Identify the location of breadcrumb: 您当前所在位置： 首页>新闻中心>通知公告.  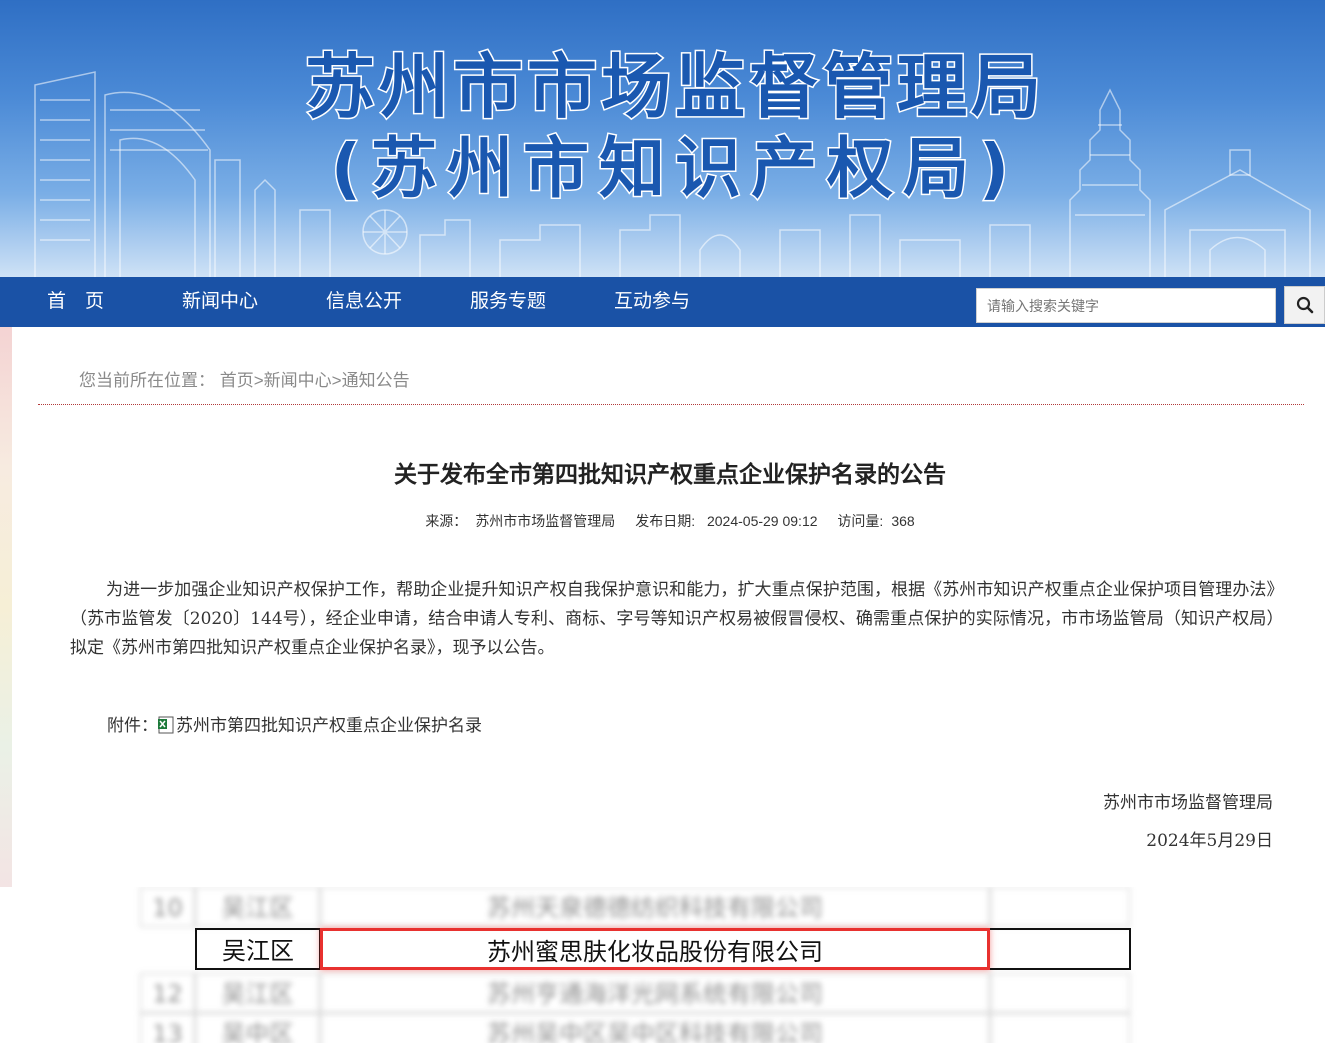
(244, 378).